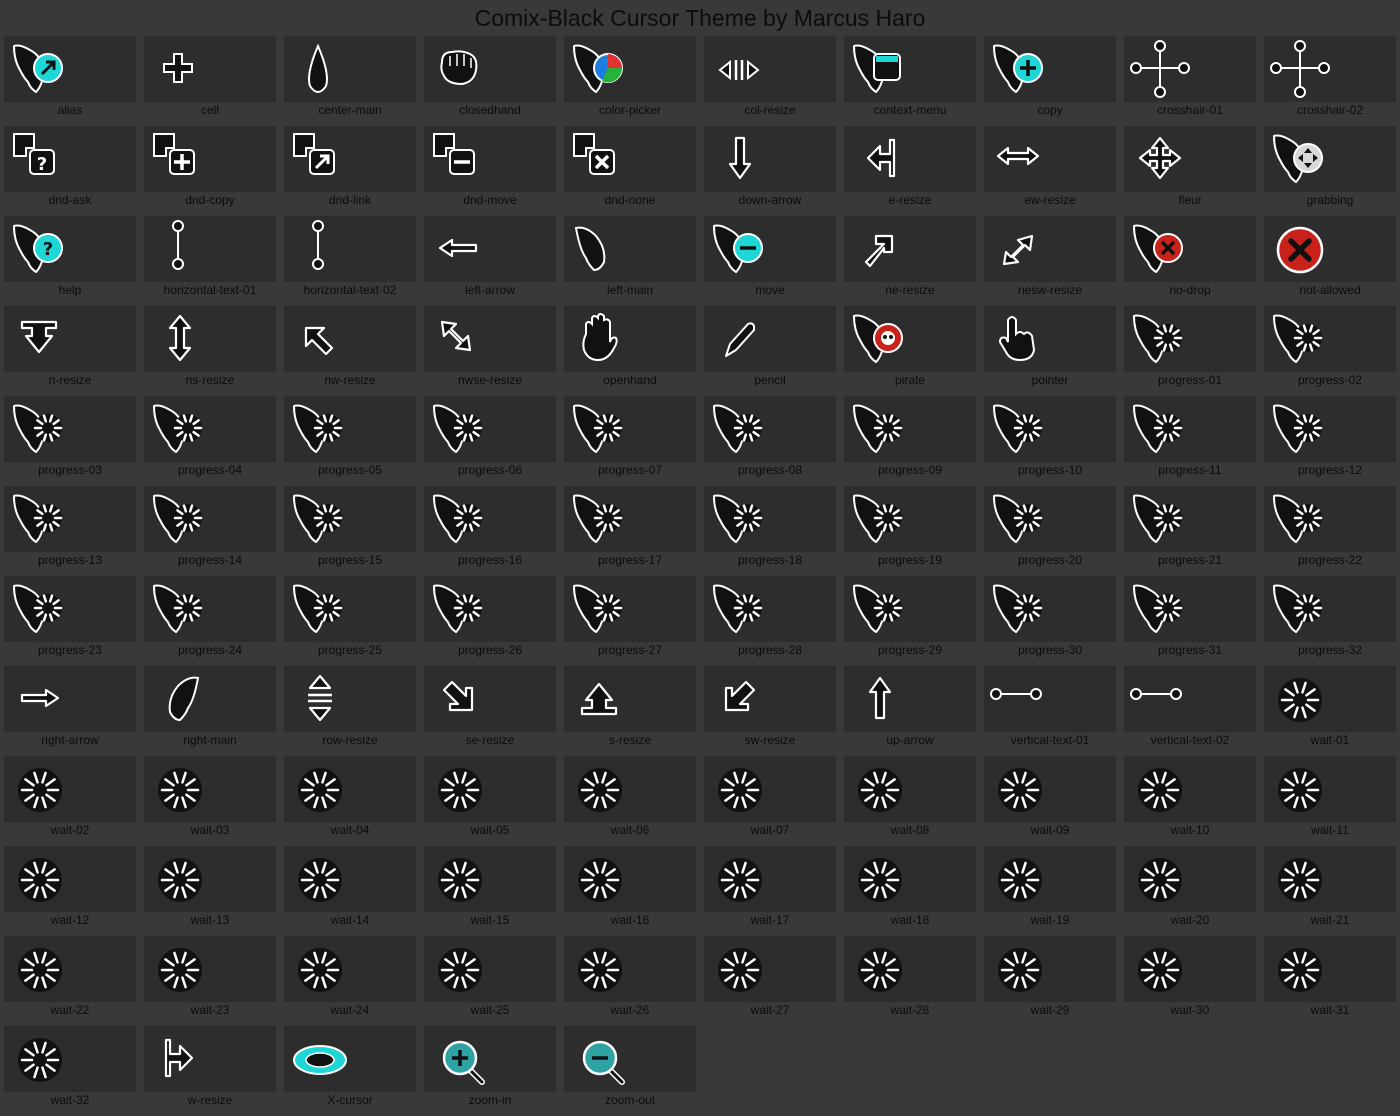 Image resolution: width=1400 pixels, height=1116 pixels. I want to click on crosshair-icon, so click(1300, 69).